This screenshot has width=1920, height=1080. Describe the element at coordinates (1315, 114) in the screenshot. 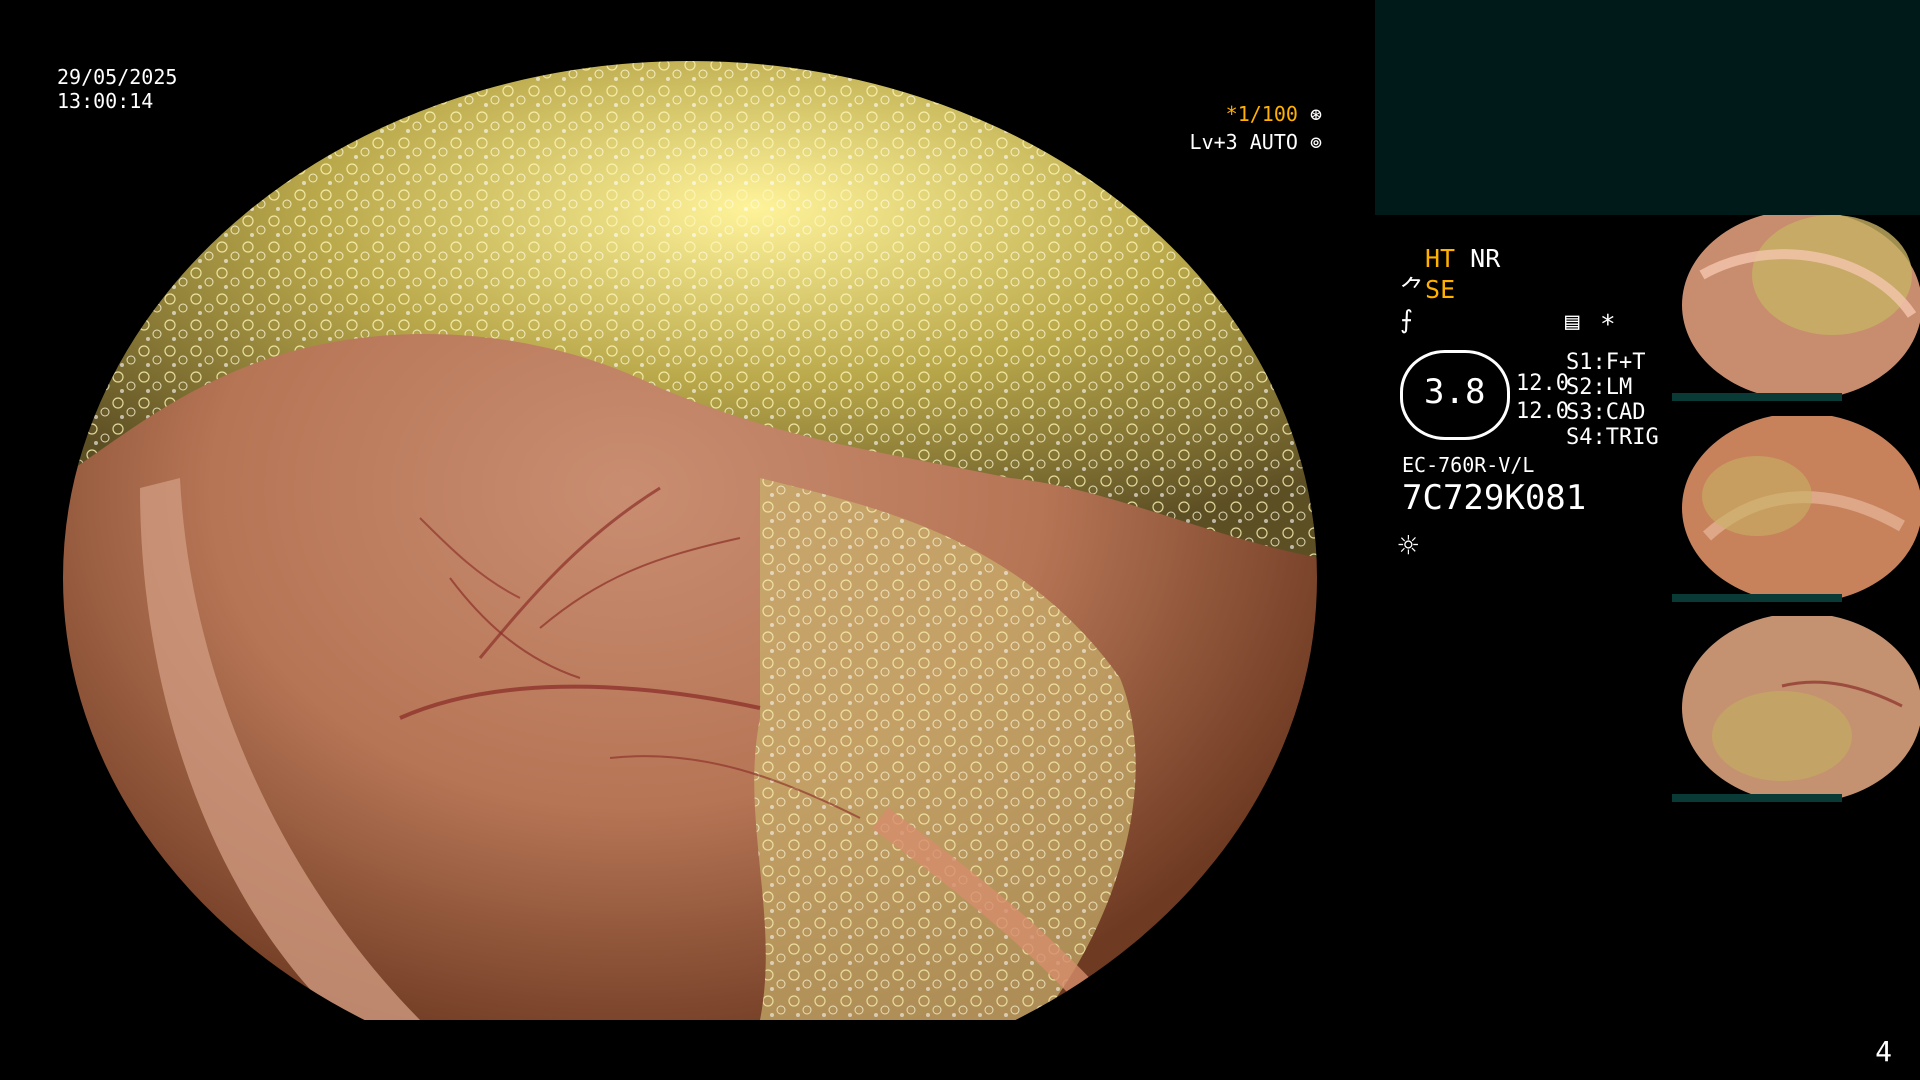

I see `shutter-icon: ⊛` at that location.